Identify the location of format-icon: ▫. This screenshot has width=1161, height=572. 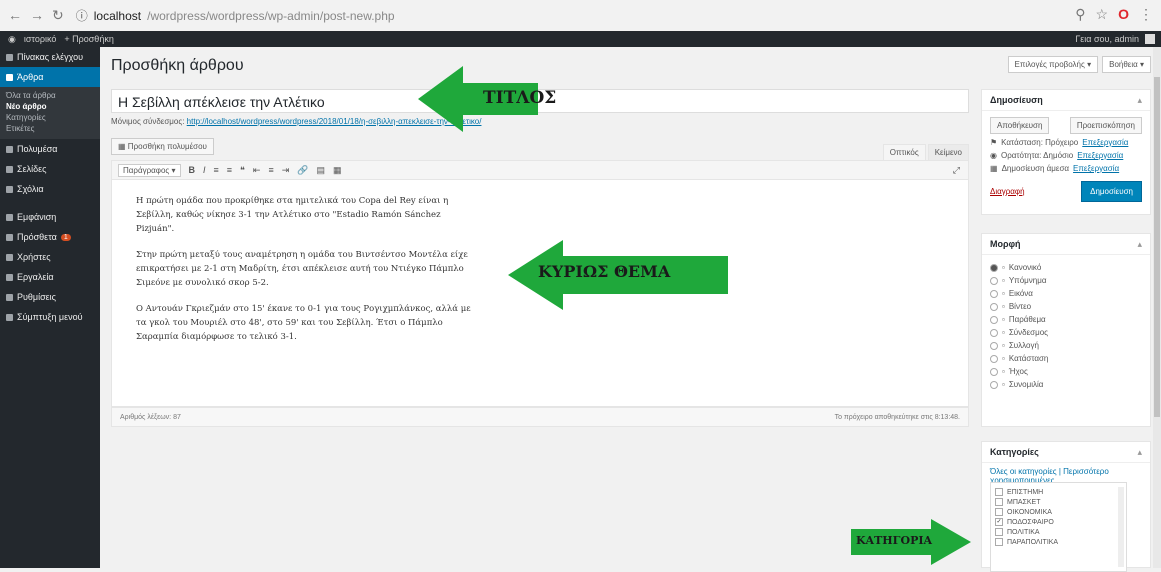
(1003, 280).